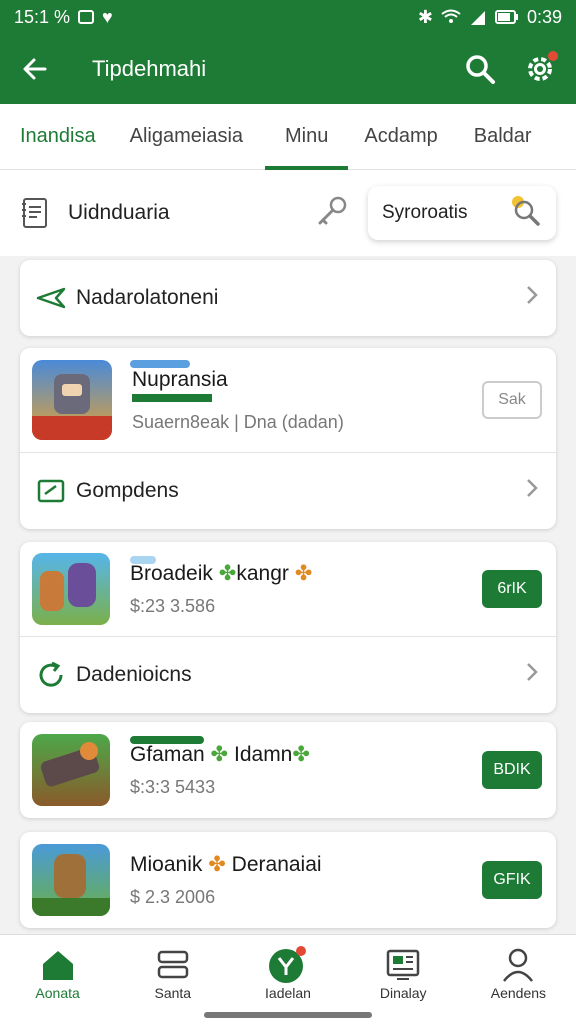  I want to click on signal-icon, so click(477, 18).